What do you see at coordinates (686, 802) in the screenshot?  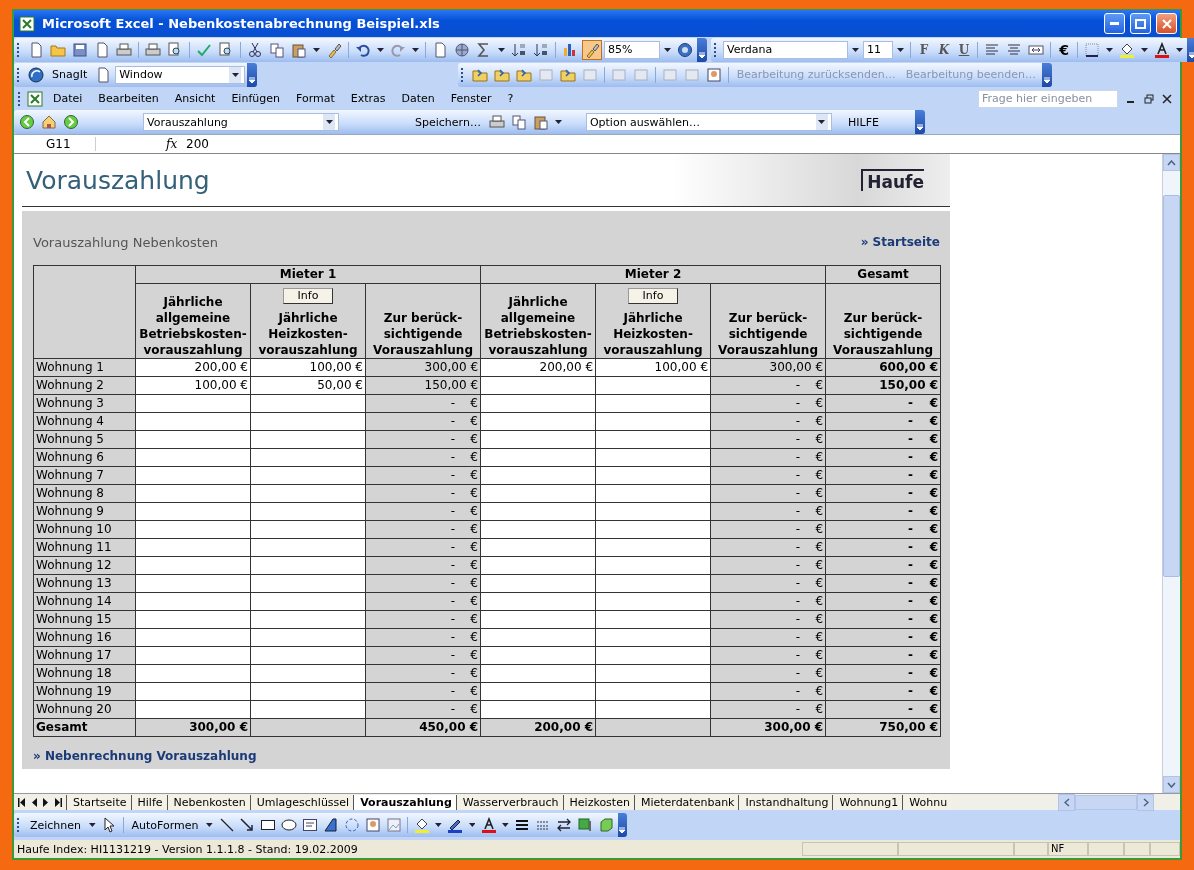 I see `sheet-tab: Mieterdatenbank` at bounding box center [686, 802].